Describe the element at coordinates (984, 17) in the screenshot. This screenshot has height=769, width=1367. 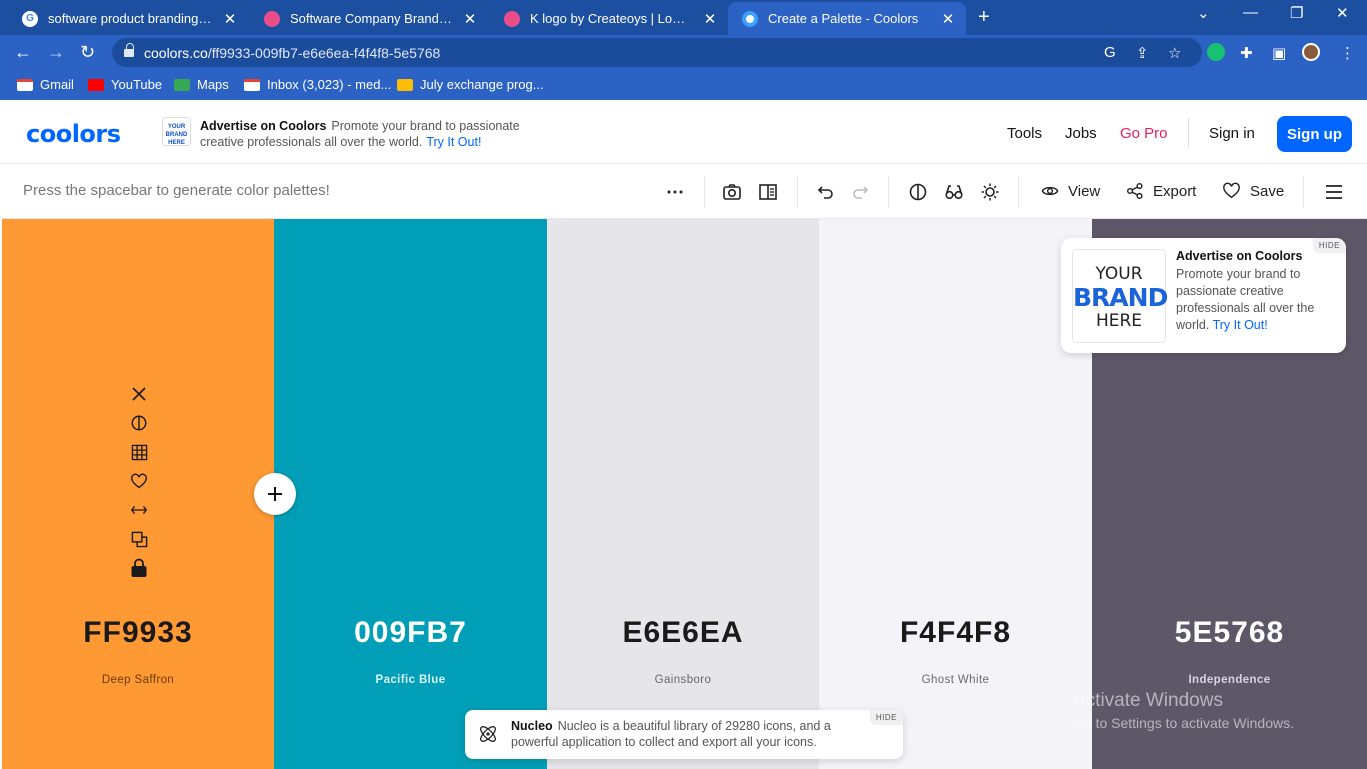
I see `new-tab-icon: +` at that location.